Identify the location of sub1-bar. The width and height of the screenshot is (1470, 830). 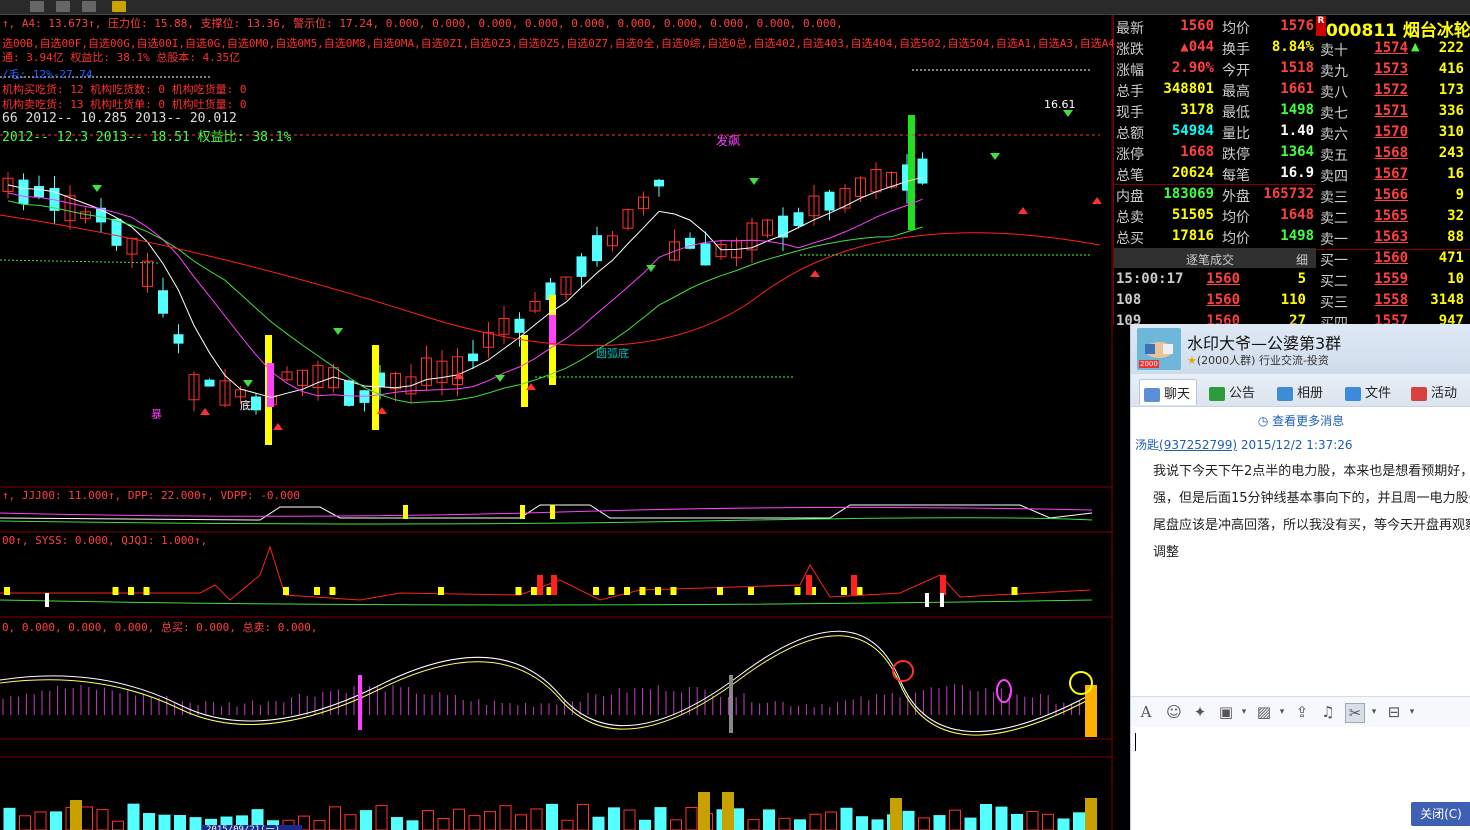
(552, 512).